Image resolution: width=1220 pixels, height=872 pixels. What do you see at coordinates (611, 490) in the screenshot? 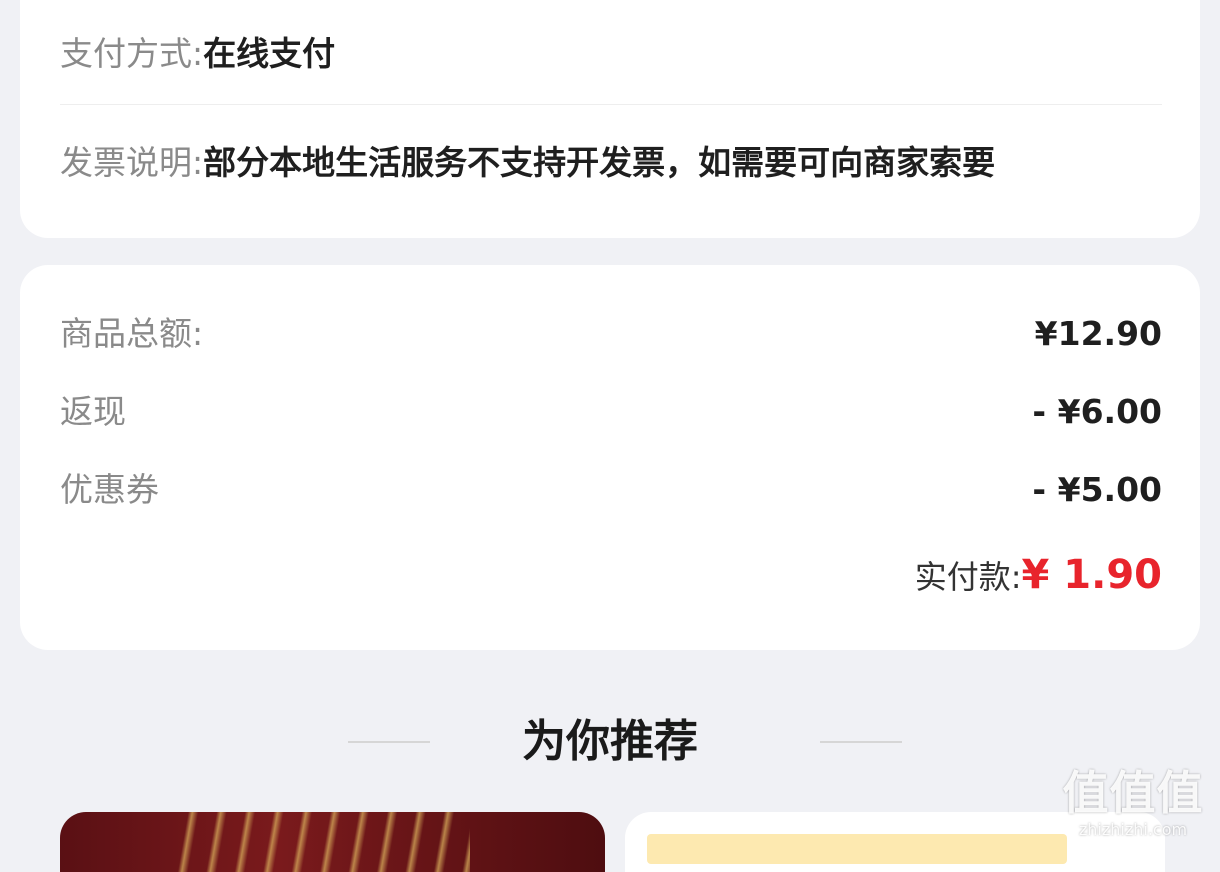
I see `coupon-row: 优惠券 - ¥5.00` at bounding box center [611, 490].